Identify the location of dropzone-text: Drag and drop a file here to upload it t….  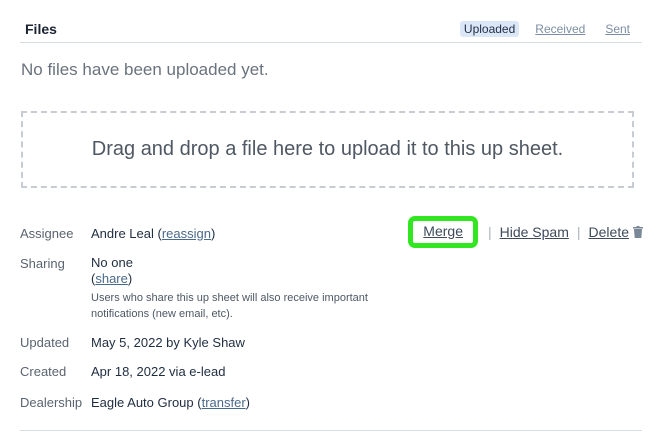
(327, 149).